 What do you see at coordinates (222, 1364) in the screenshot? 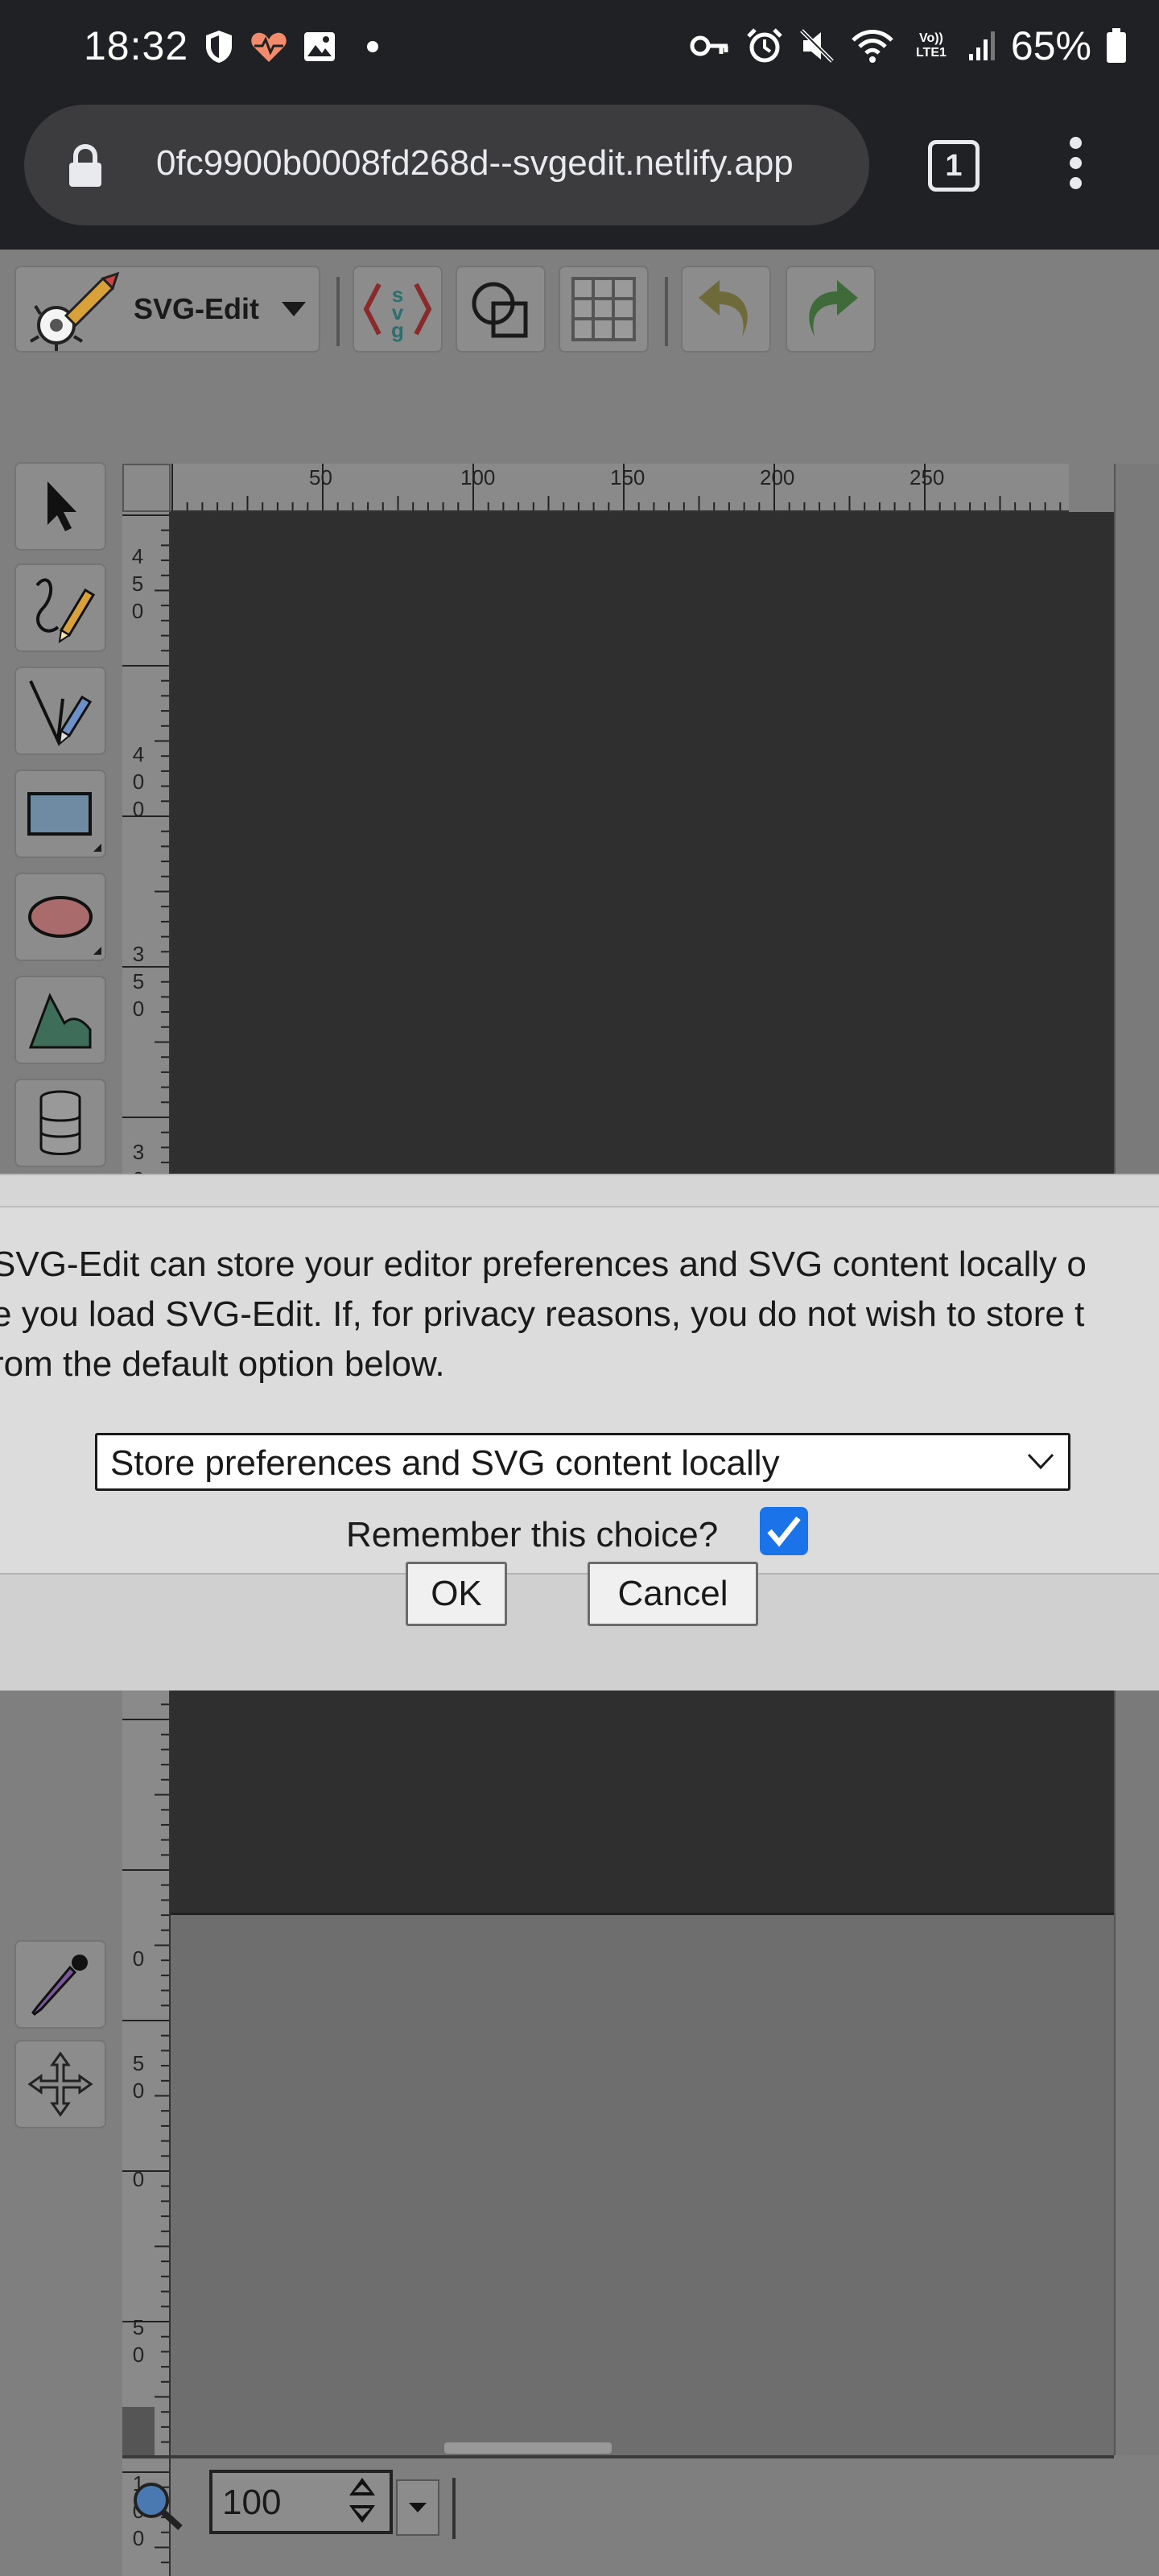
I see `dialog-message-line: rom the default option below.` at bounding box center [222, 1364].